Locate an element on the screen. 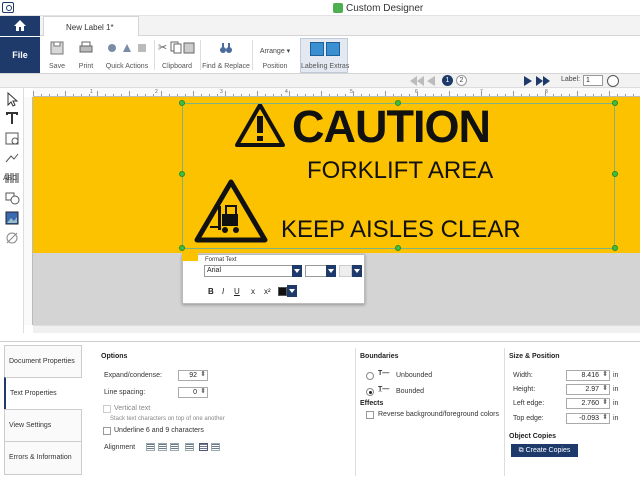 The image size is (640, 480). barcode-extra-icon is located at coordinates (317, 49).